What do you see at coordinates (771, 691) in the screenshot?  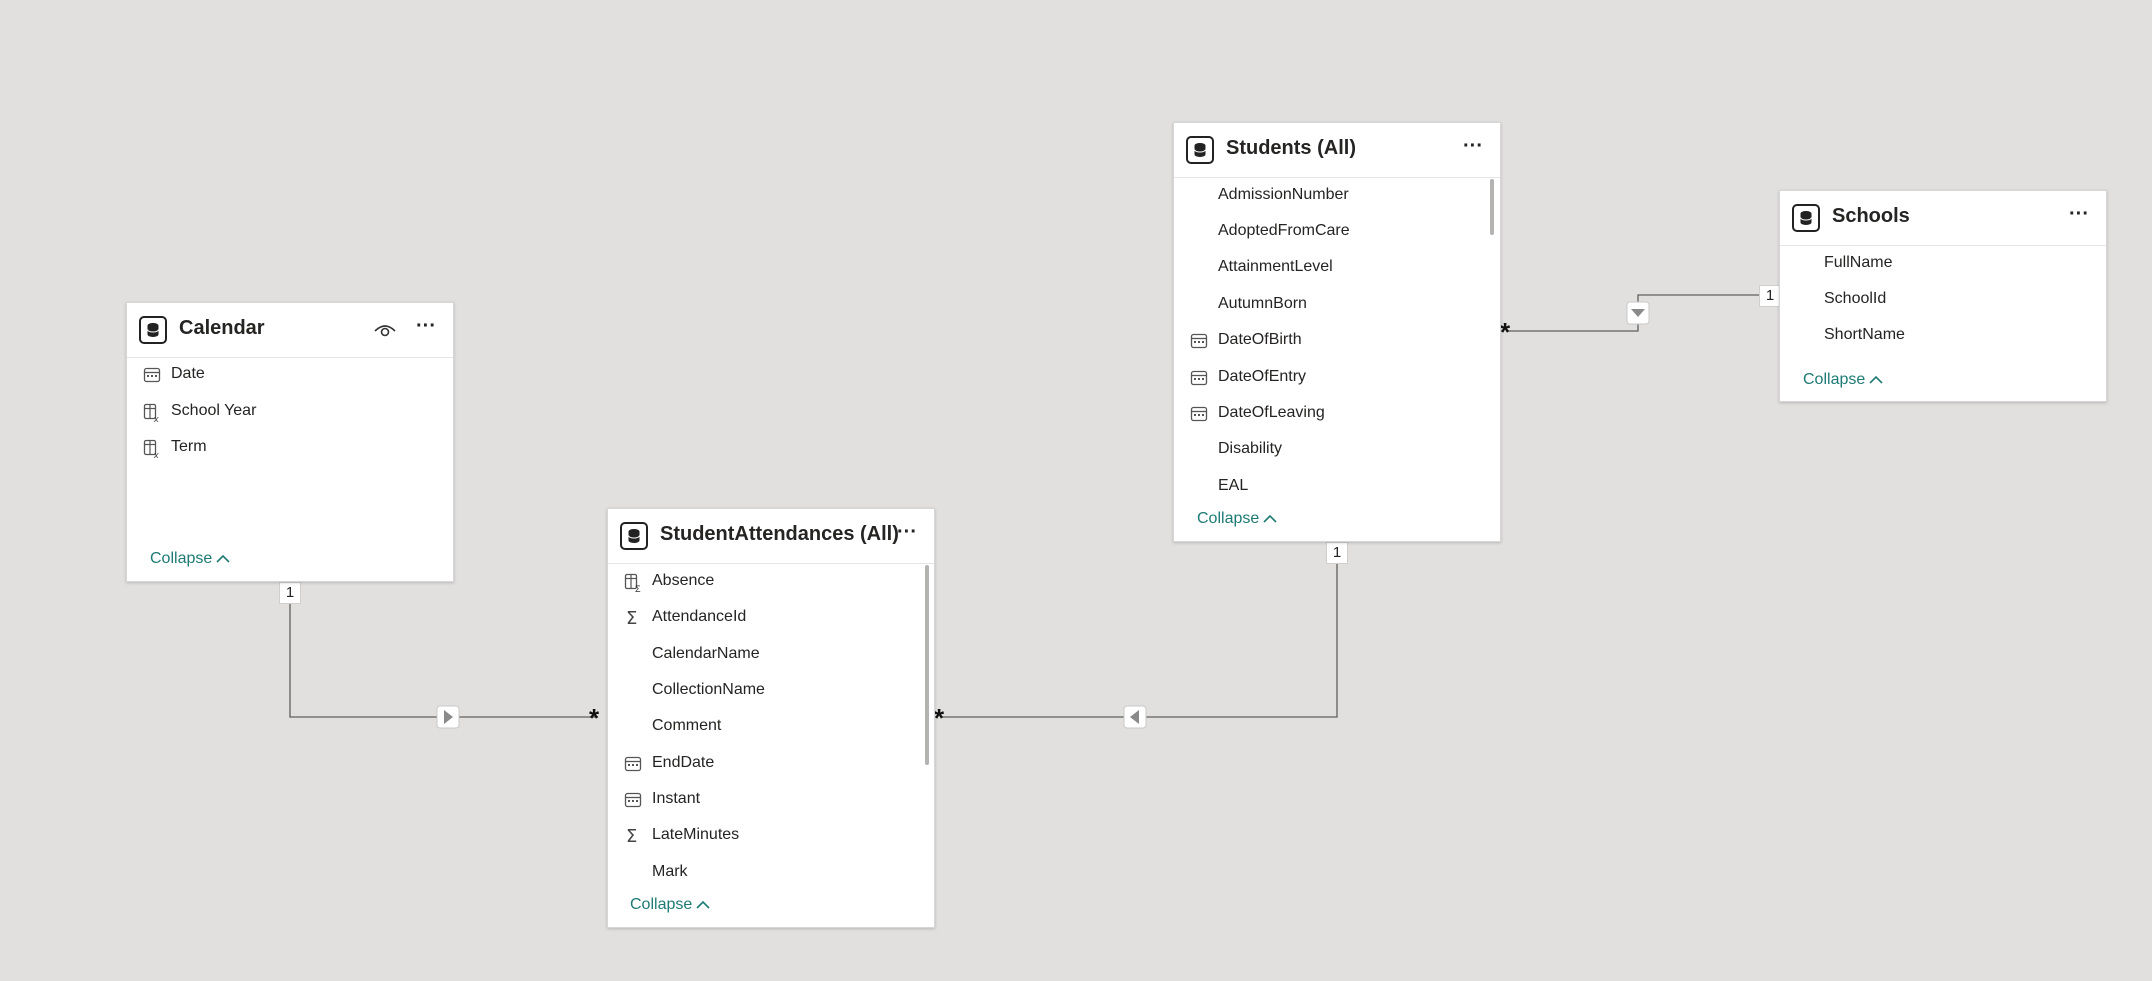 I see `field-item: CollectionName` at bounding box center [771, 691].